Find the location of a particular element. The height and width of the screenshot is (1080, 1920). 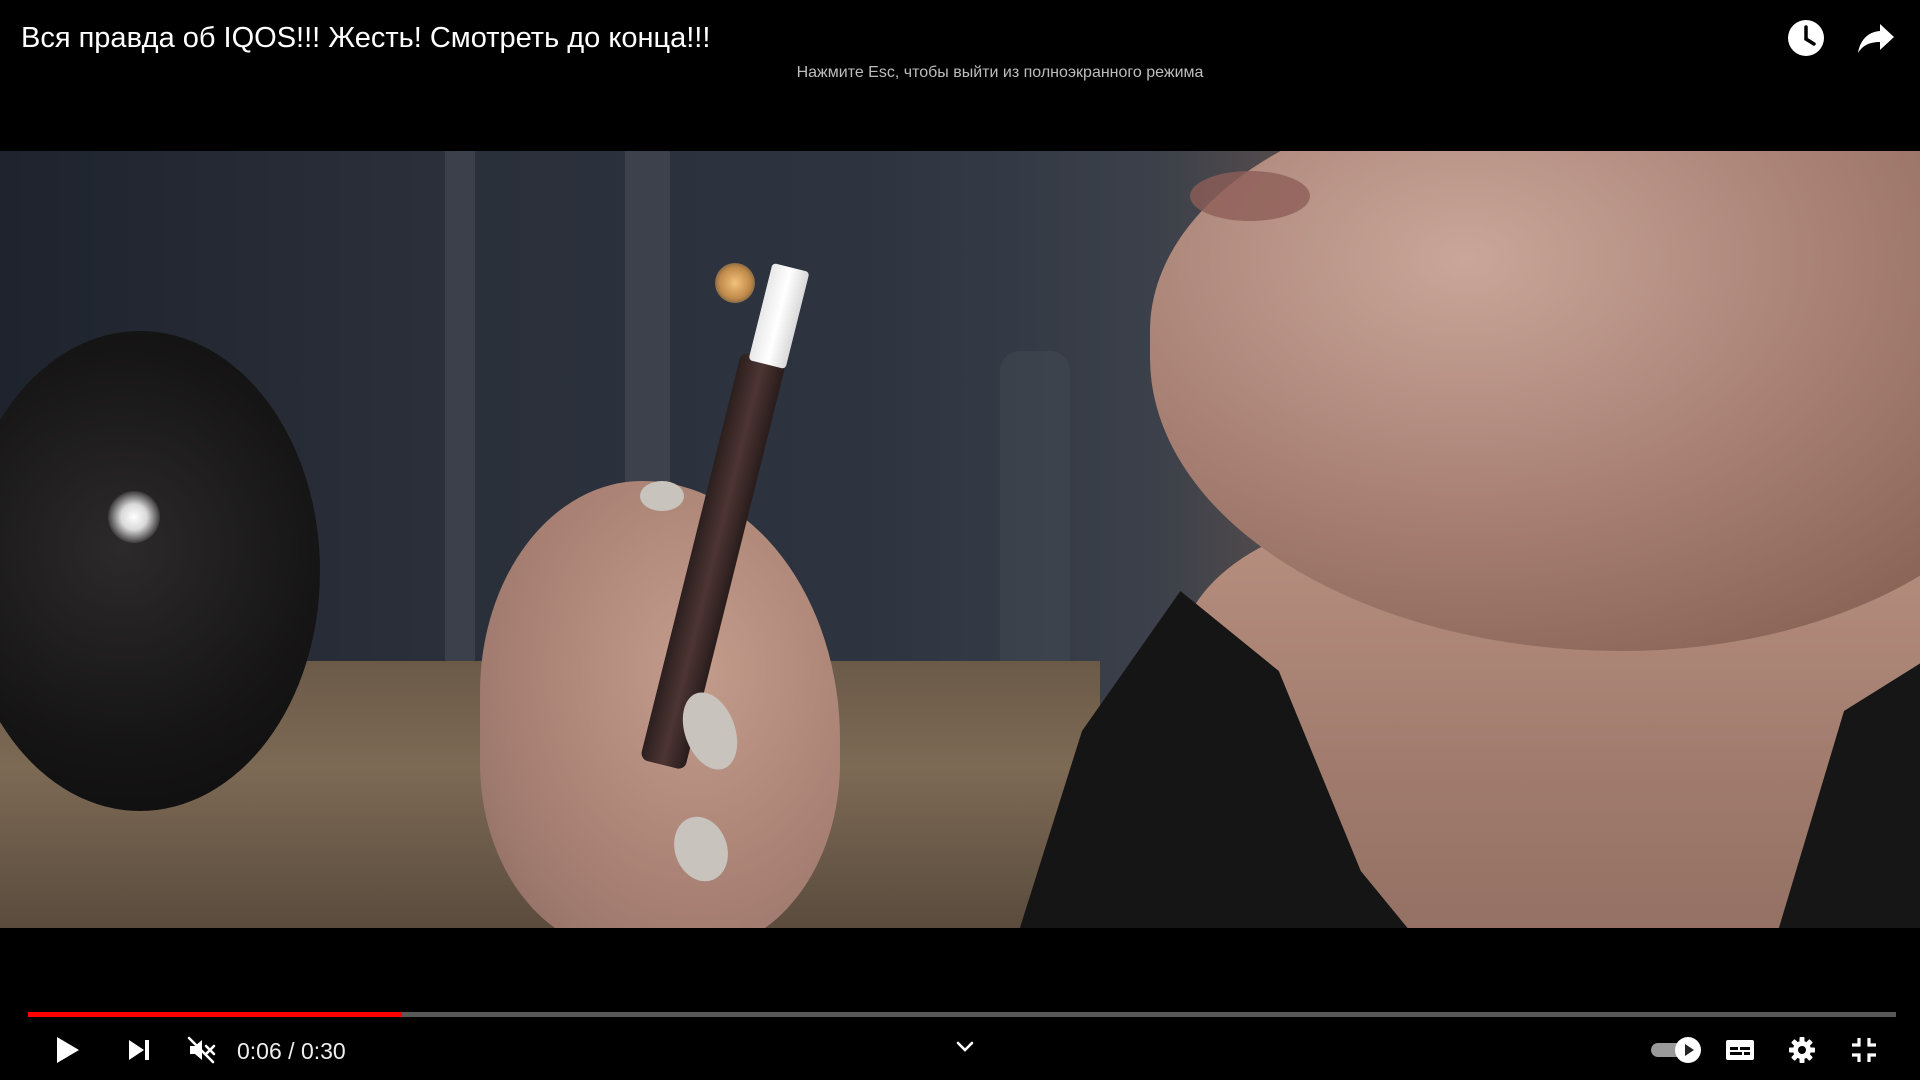

progress-bar is located at coordinates (962, 1014).